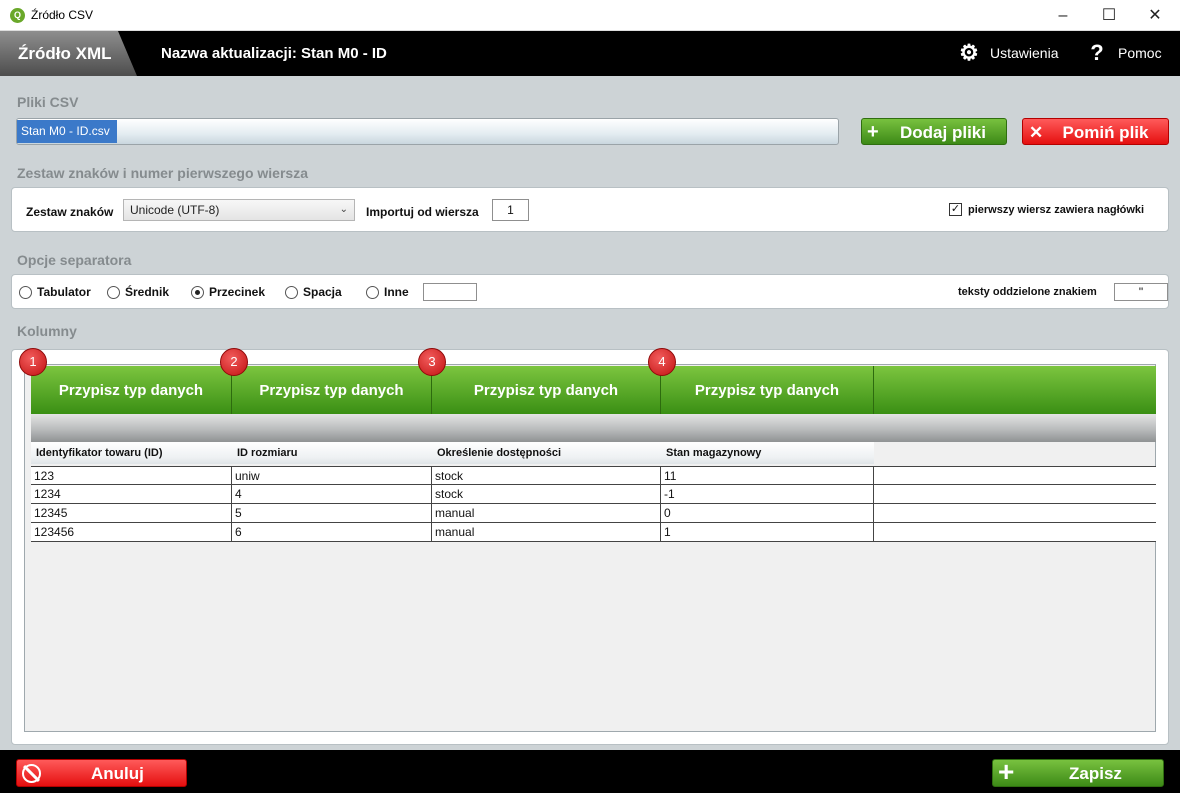 This screenshot has width=1180, height=793. I want to click on section-label-separator: Opcje separatora, so click(74, 260).